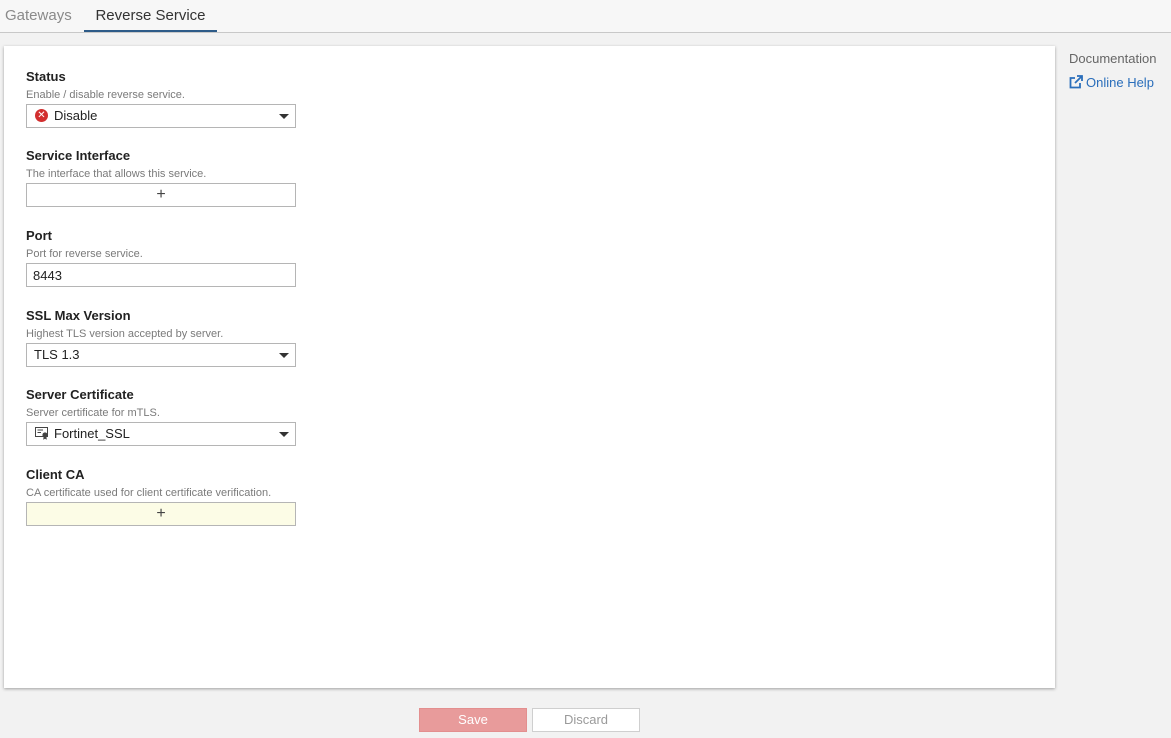 This screenshot has height=738, width=1171. Describe the element at coordinates (93, 413) in the screenshot. I see `server-certificate-hint: Server certificate for mTLS.` at that location.